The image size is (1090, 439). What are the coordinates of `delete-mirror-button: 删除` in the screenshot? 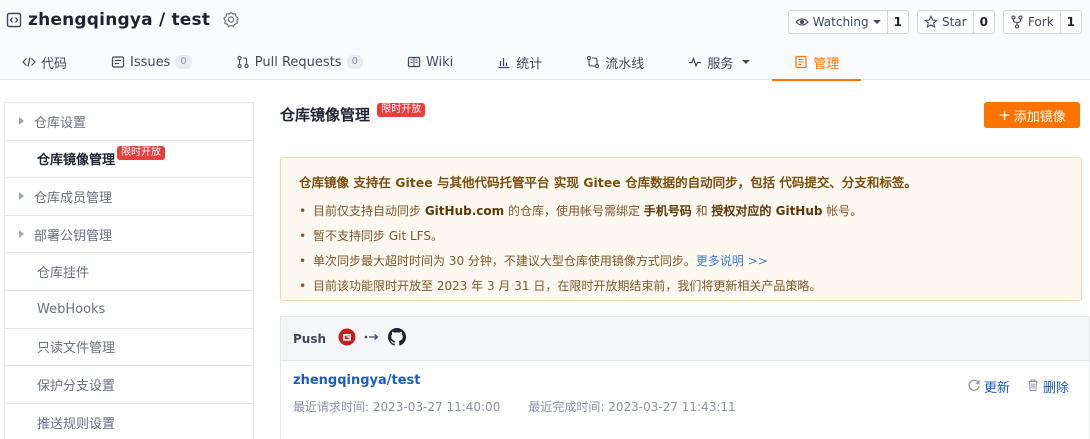 It's located at (1047, 386).